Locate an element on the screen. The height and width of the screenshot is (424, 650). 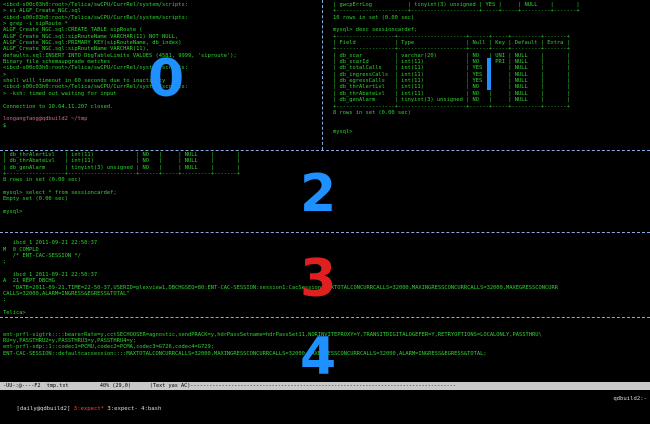
annotation-number-2: 2 is located at coordinates (318, 194).